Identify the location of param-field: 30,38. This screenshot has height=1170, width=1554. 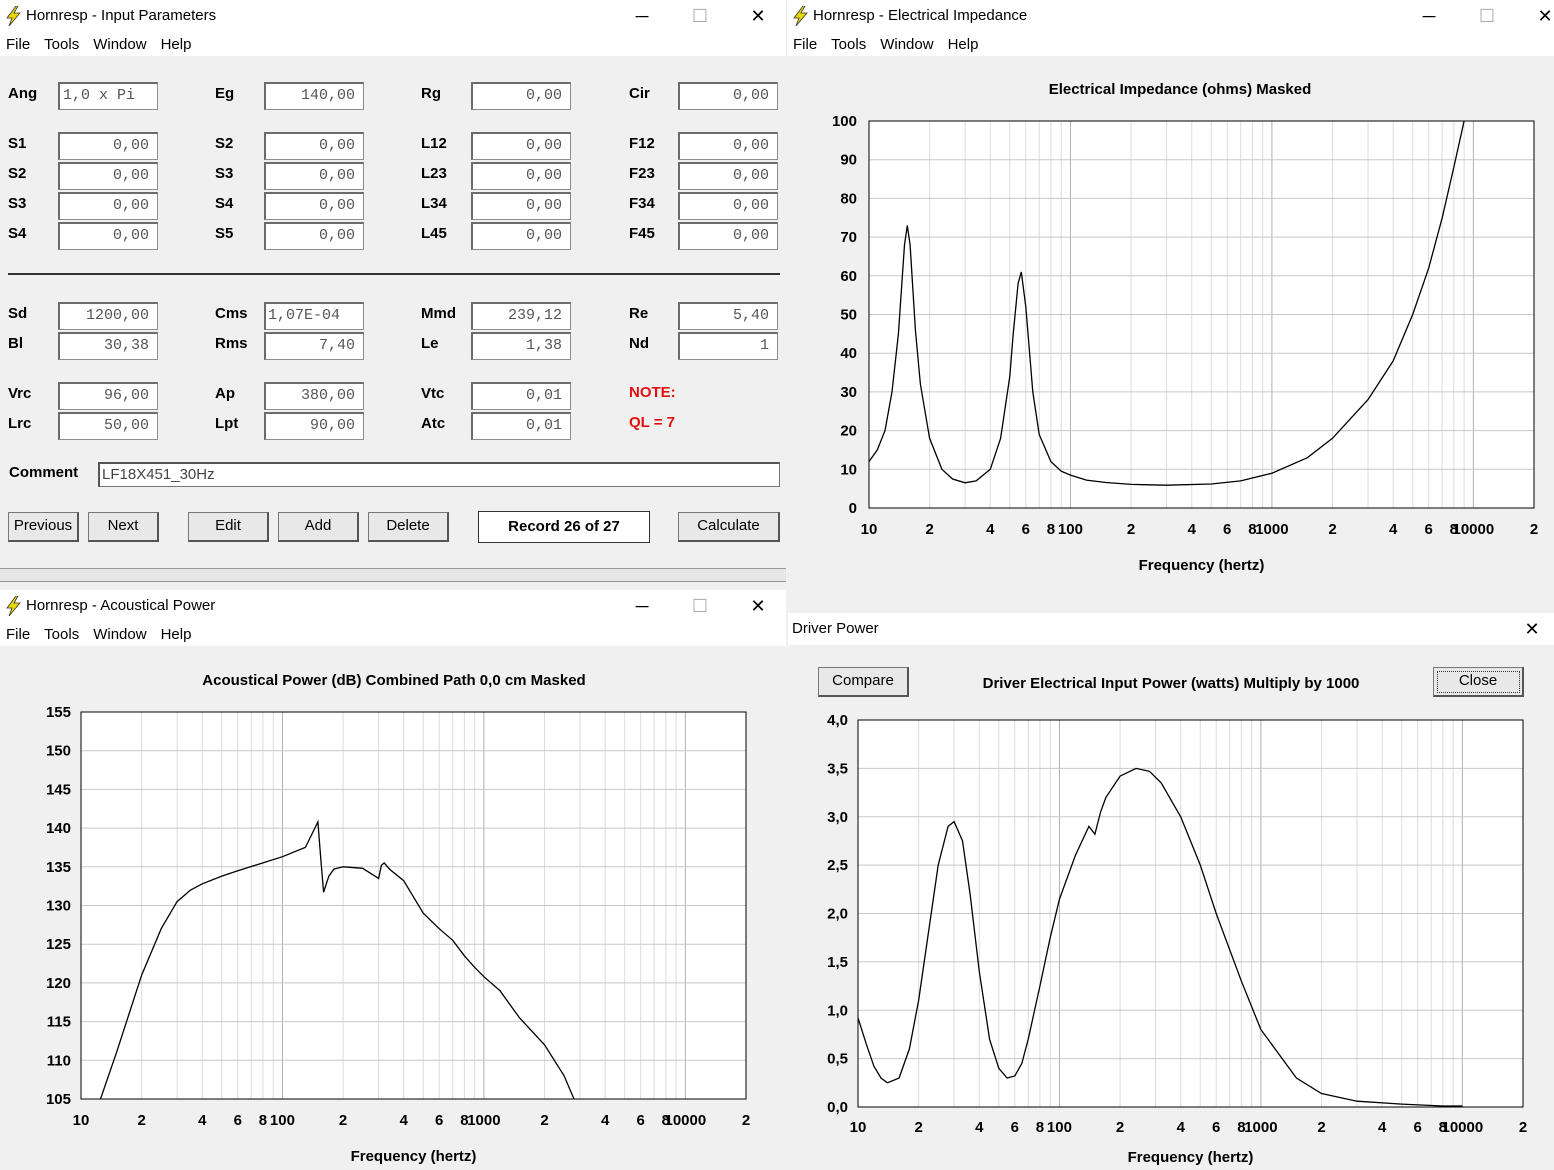
(108, 346).